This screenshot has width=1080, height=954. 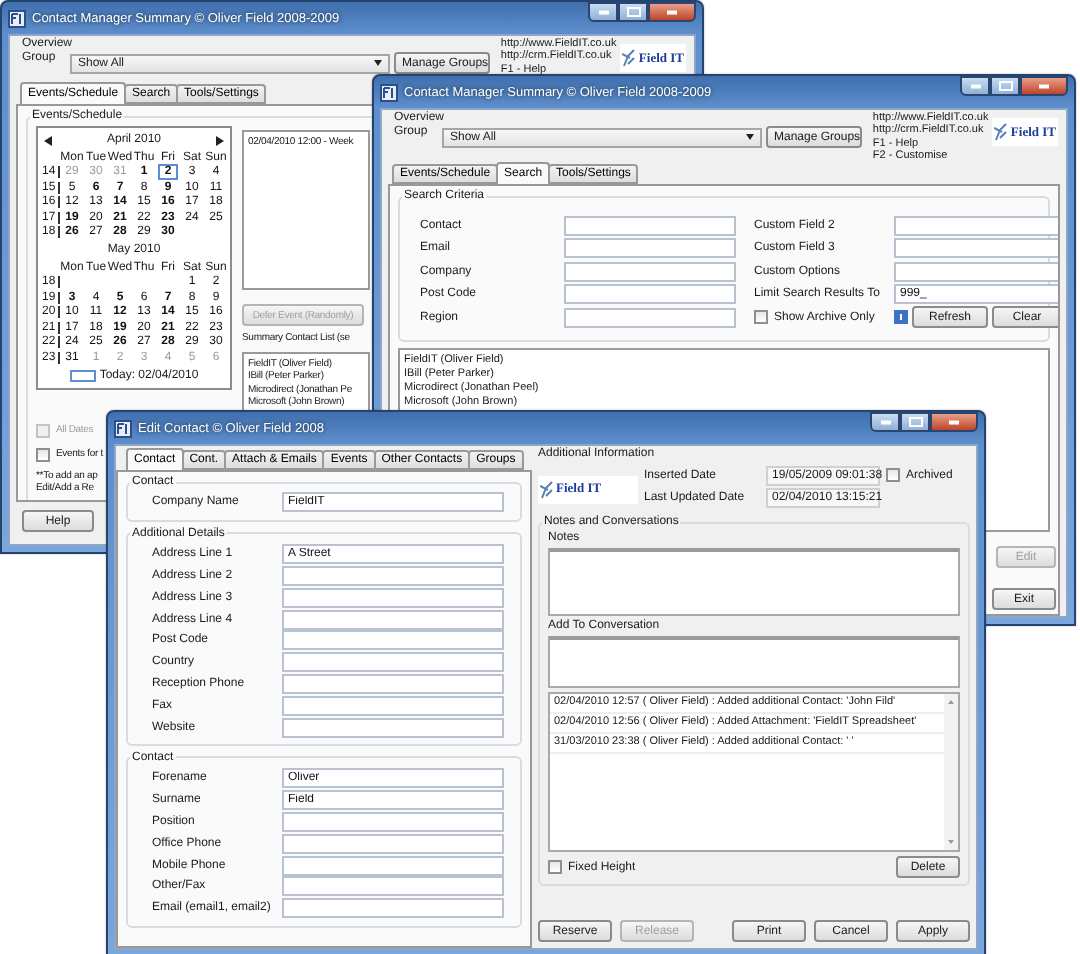 What do you see at coordinates (82, 375) in the screenshot?
I see `today-icon` at bounding box center [82, 375].